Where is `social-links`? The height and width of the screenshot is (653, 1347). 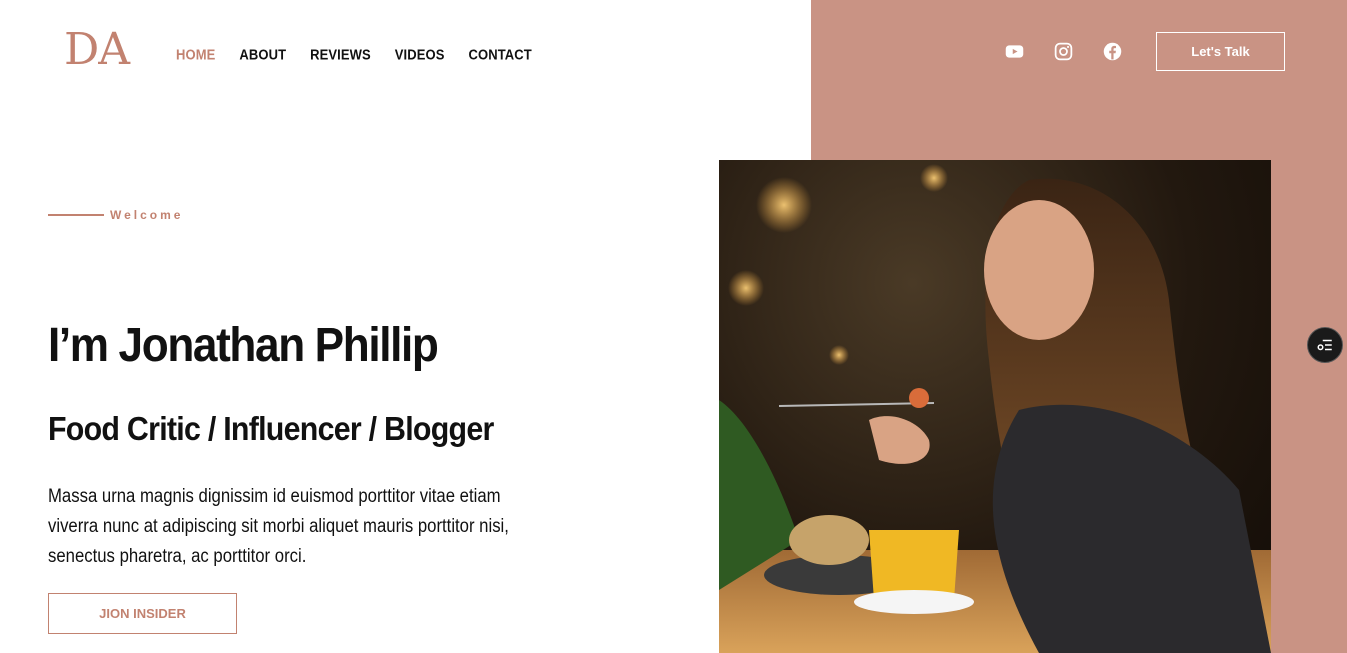
social-links is located at coordinates (1063, 51).